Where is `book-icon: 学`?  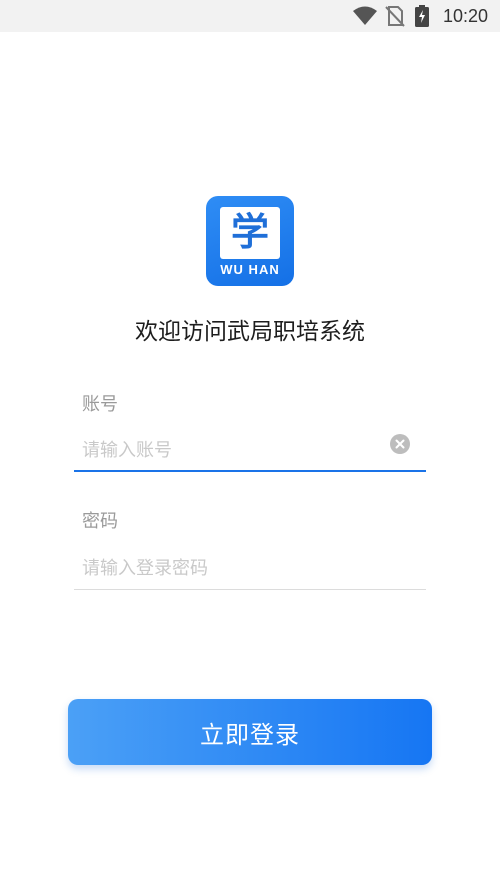
book-icon: 学 is located at coordinates (250, 233).